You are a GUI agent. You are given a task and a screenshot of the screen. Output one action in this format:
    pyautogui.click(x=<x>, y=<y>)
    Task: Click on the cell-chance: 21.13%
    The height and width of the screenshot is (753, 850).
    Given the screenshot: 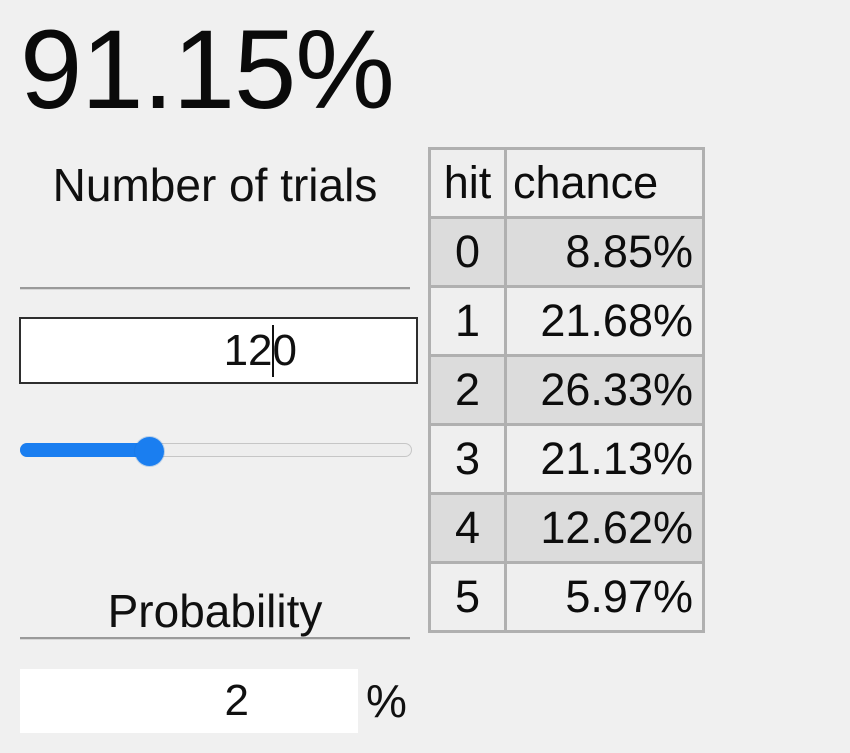 What is the action you would take?
    pyautogui.click(x=604, y=459)
    